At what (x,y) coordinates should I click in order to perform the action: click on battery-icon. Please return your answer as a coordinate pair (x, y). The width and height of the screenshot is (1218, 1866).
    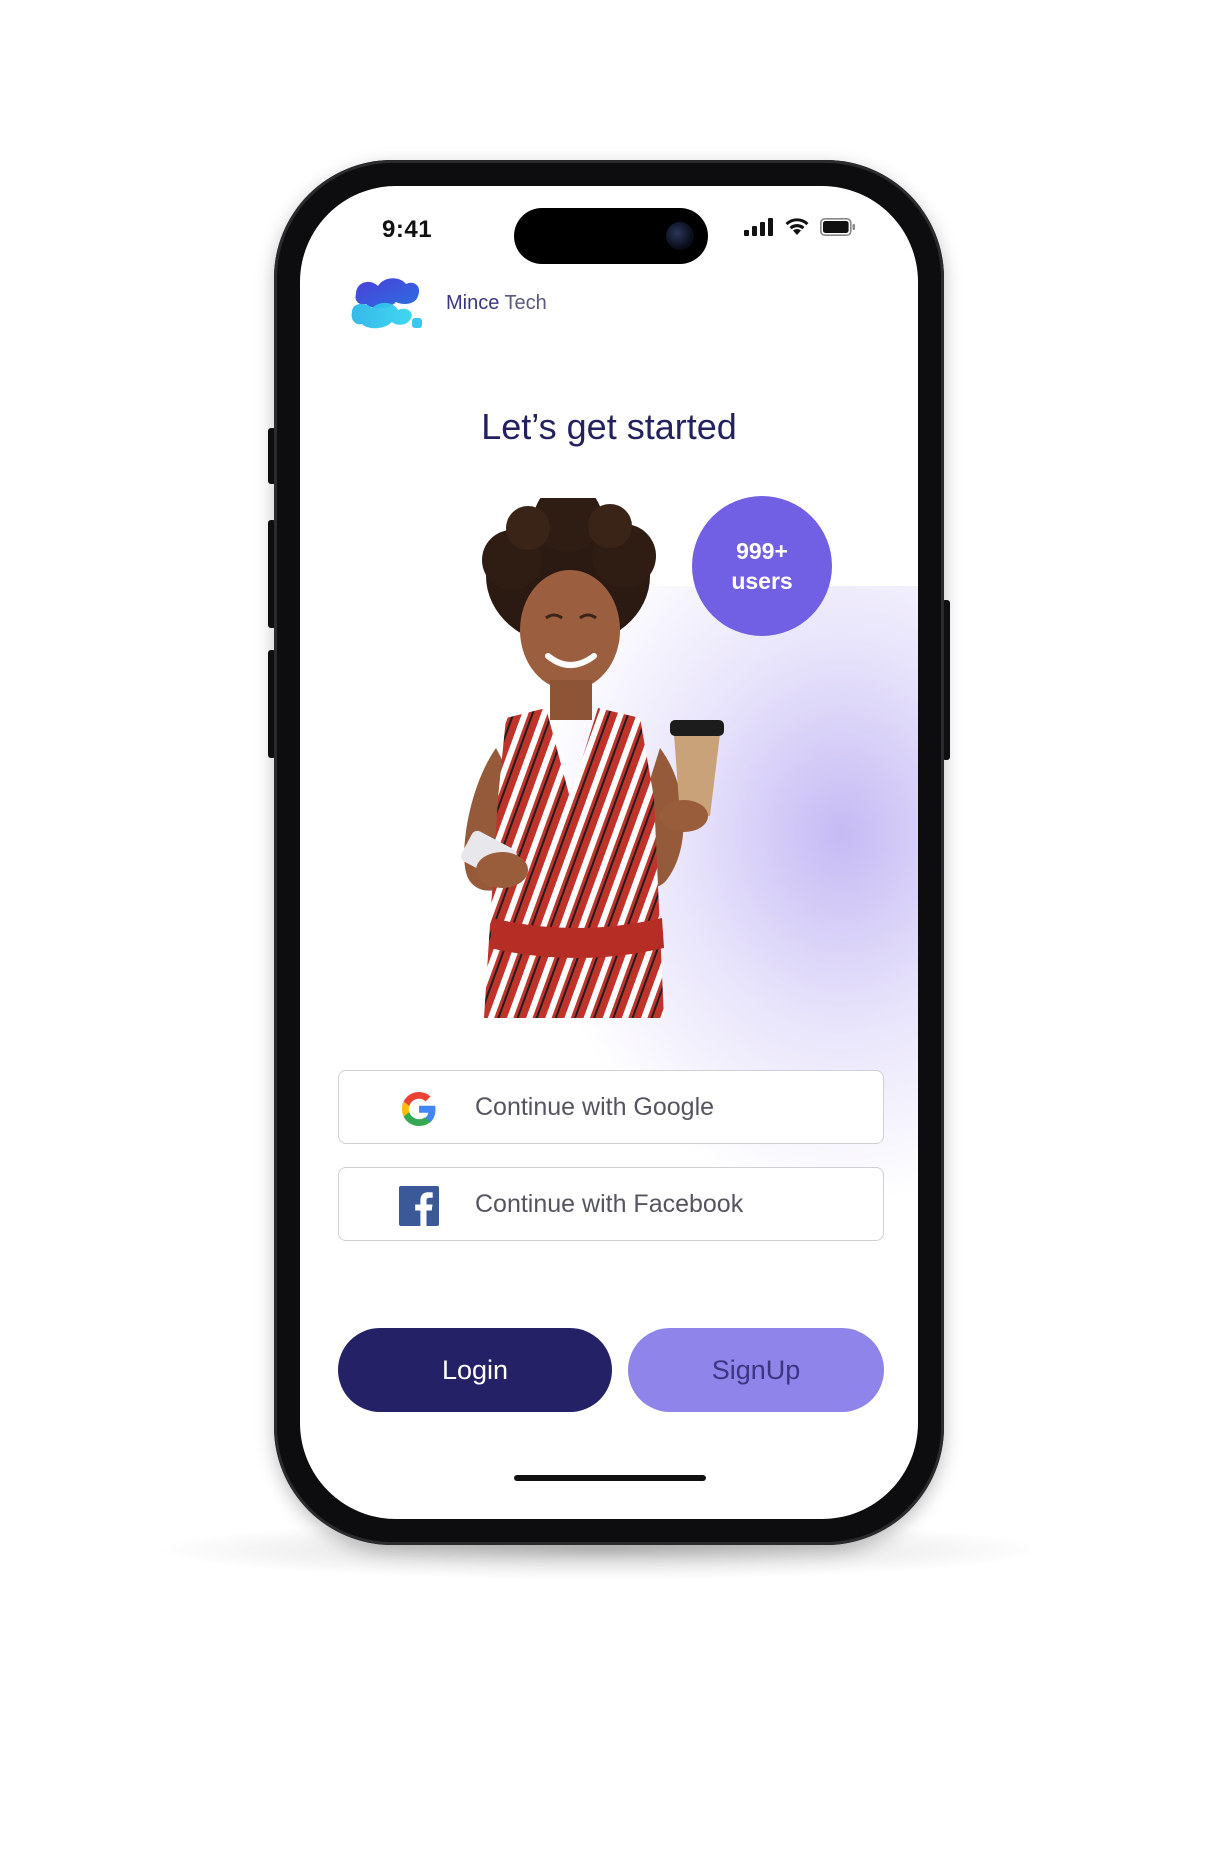
    Looking at the image, I should click on (837, 227).